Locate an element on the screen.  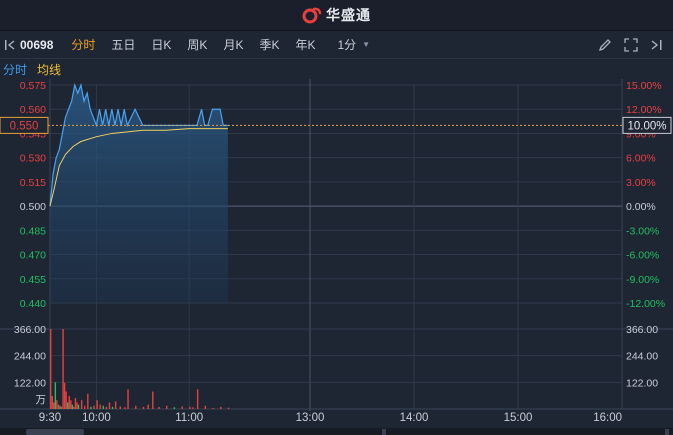
huasheng-logo-icon is located at coordinates (312, 15).